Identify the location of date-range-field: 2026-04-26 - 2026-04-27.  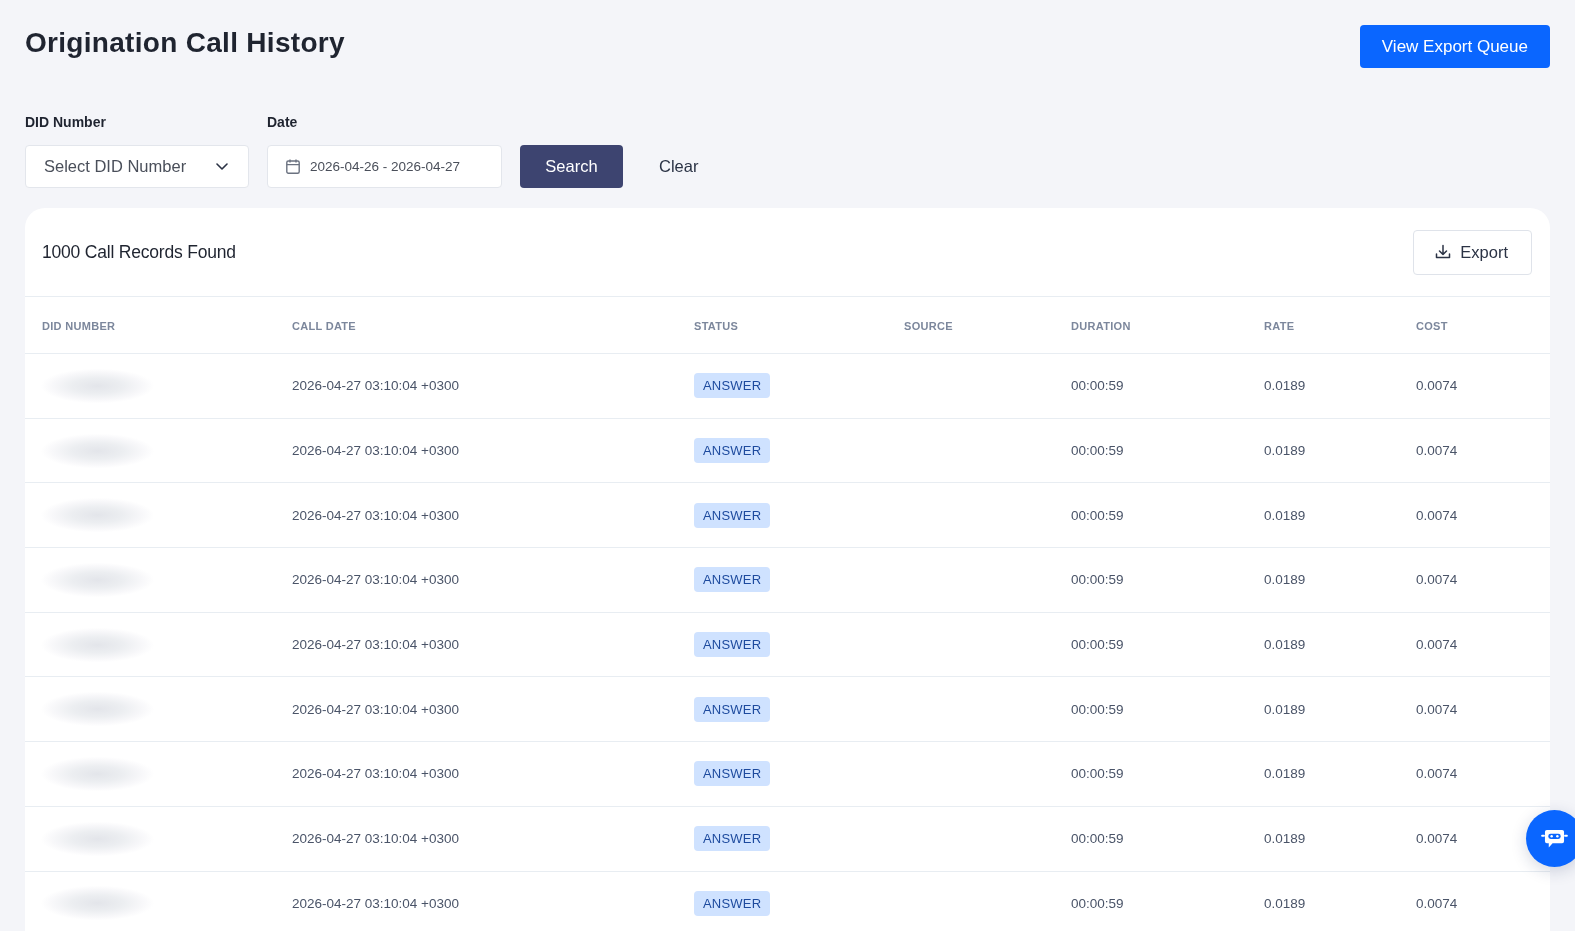
(384, 166).